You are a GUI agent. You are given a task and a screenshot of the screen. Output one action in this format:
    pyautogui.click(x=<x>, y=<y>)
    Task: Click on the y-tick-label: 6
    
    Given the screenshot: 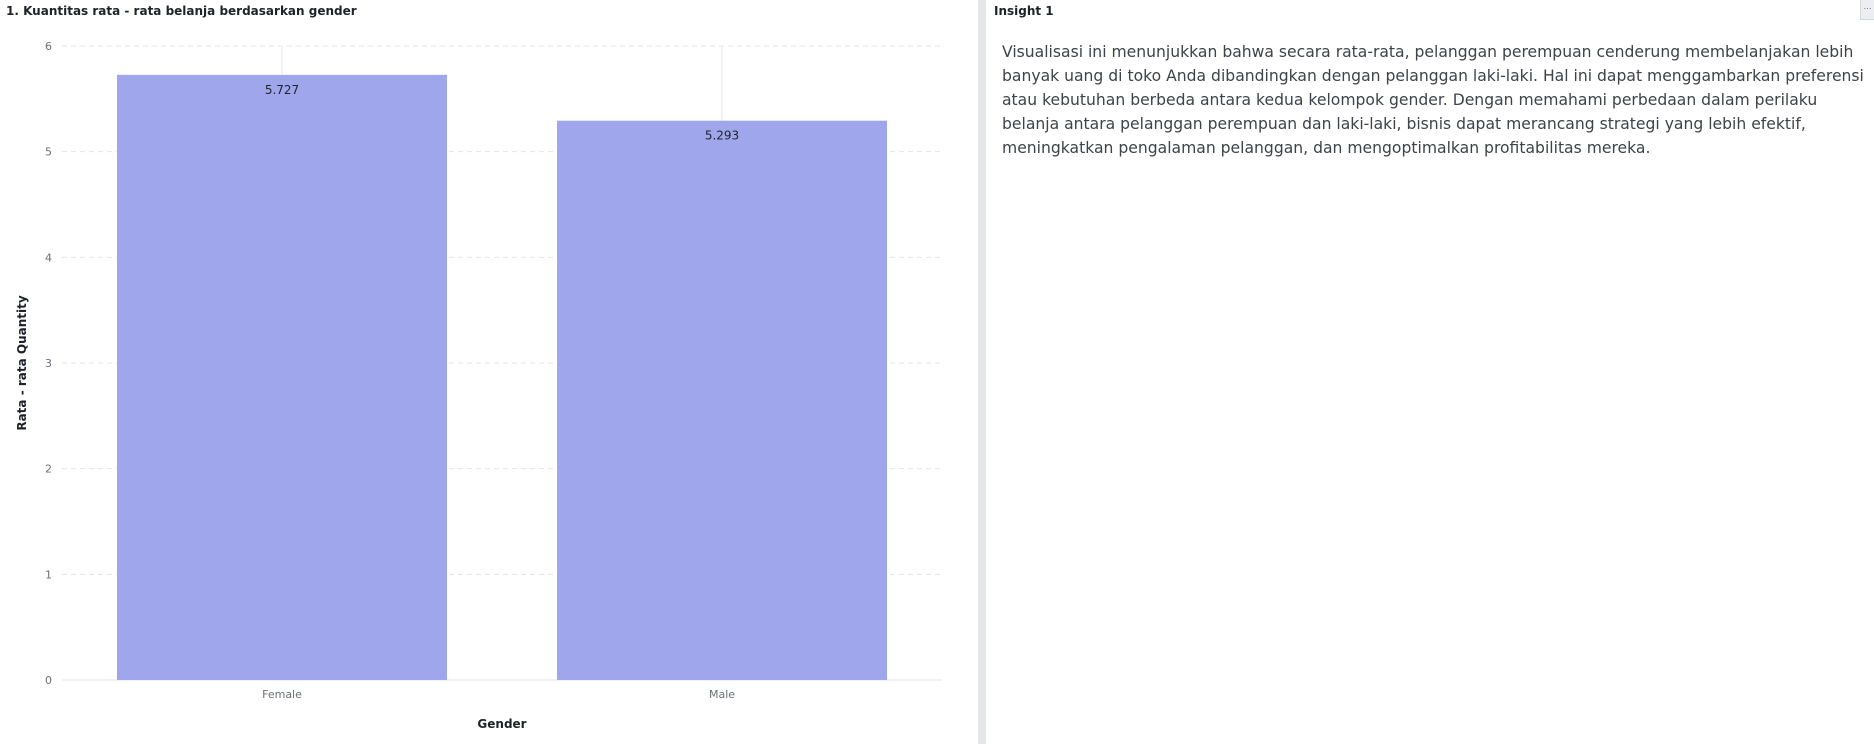 What is the action you would take?
    pyautogui.click(x=48, y=46)
    